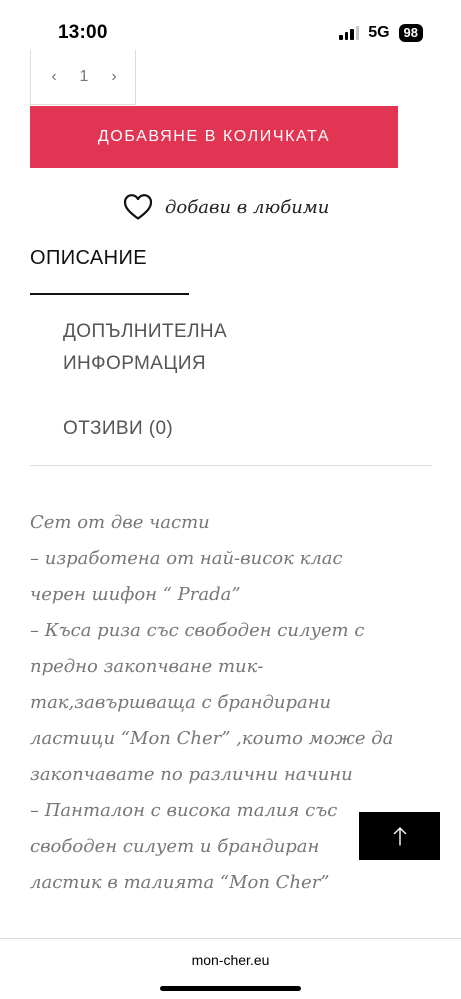 The height and width of the screenshot is (999, 461). I want to click on home-indicator, so click(230, 988).